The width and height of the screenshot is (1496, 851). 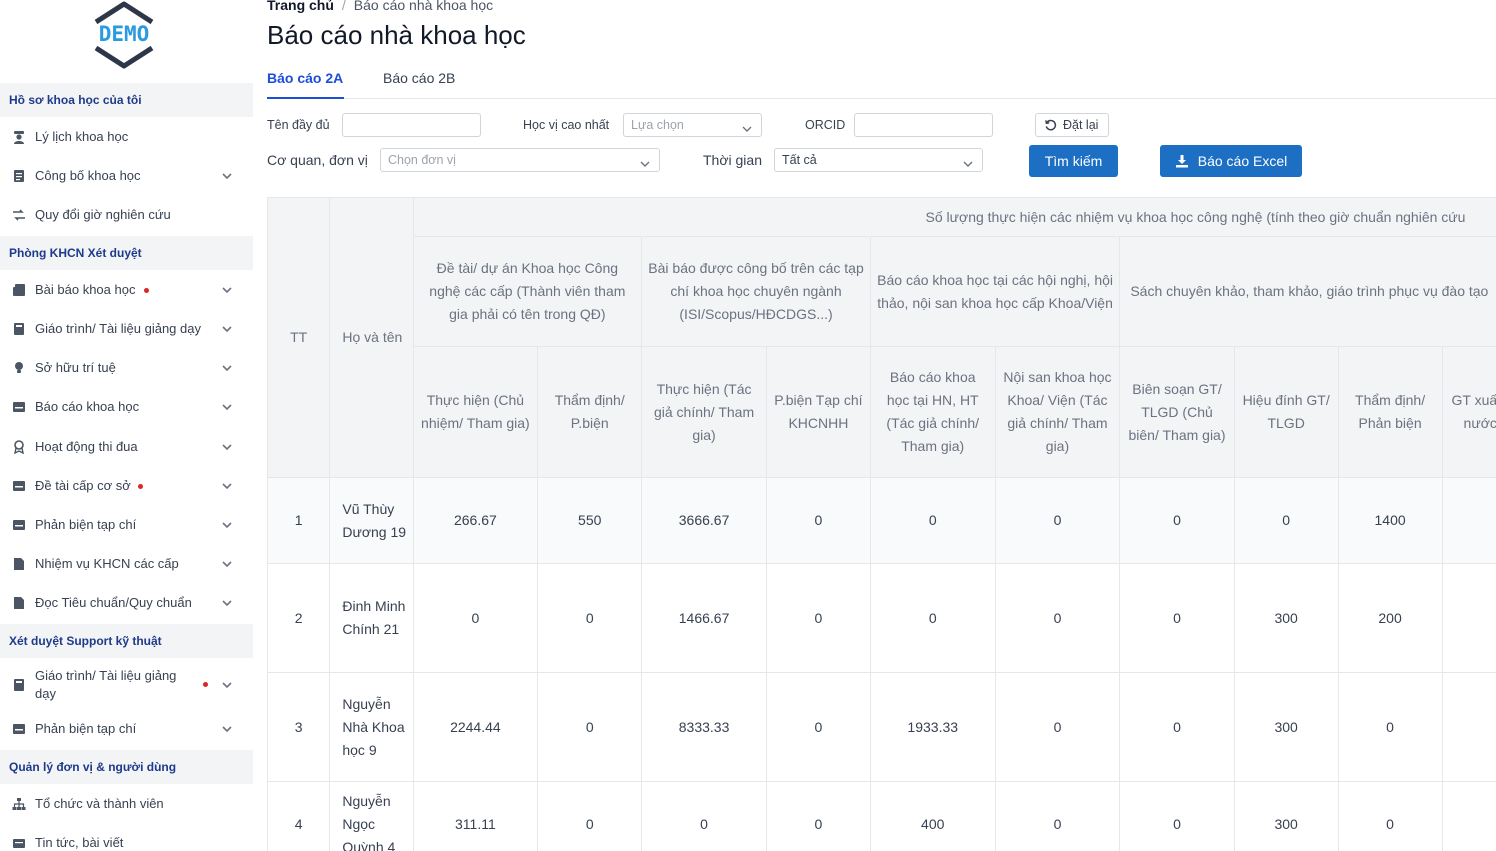 I want to click on sidebar-item-label: Lý lịch khoa học, so click(x=82, y=136).